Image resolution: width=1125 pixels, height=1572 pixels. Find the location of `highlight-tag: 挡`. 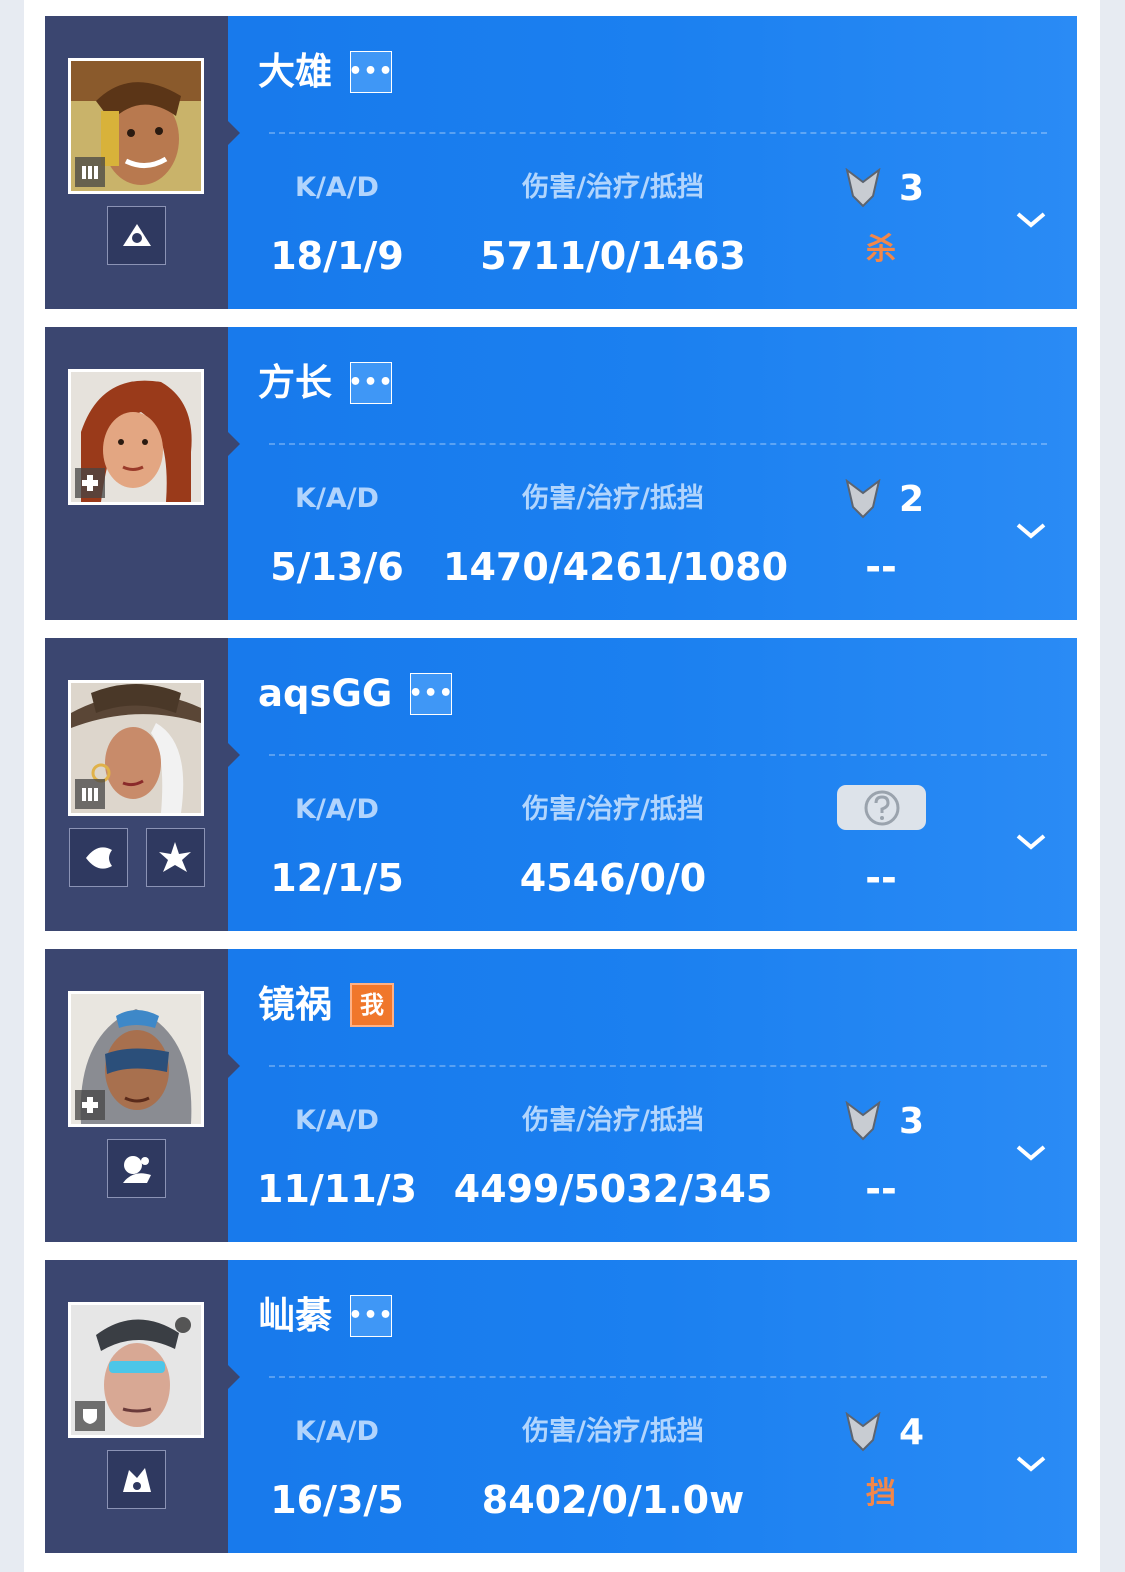

highlight-tag: 挡 is located at coordinates (881, 1493).